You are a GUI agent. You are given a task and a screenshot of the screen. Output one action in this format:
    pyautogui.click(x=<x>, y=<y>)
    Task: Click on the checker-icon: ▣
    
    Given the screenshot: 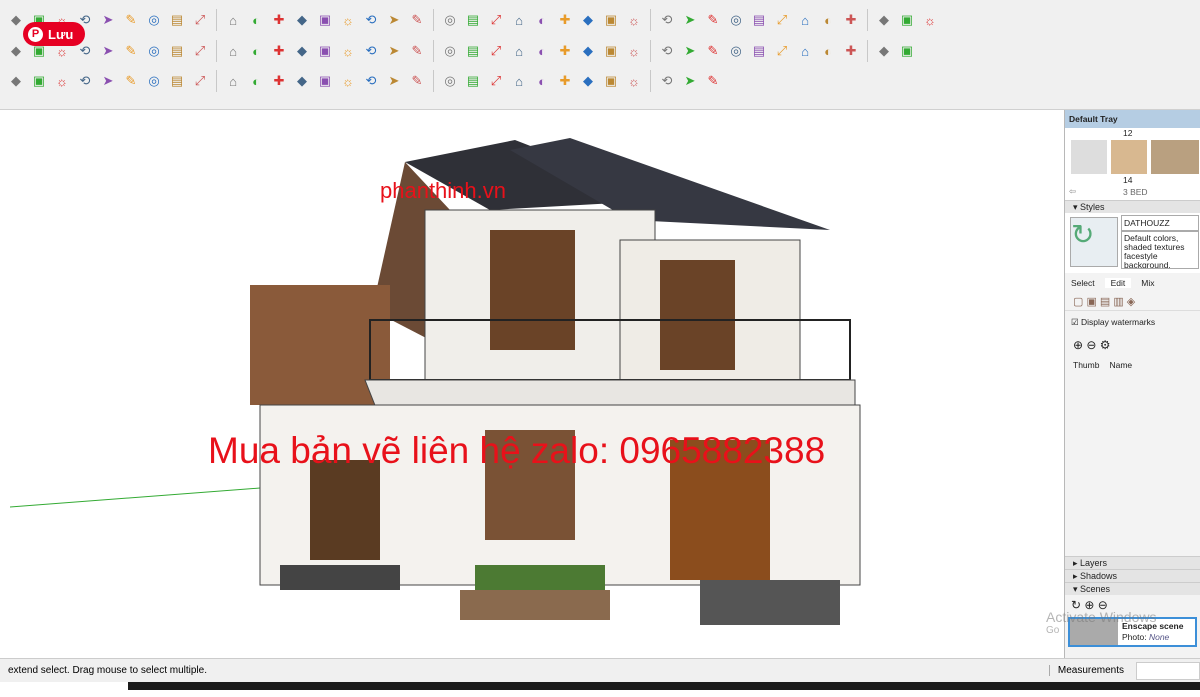 What is the action you would take?
    pyautogui.click(x=611, y=81)
    